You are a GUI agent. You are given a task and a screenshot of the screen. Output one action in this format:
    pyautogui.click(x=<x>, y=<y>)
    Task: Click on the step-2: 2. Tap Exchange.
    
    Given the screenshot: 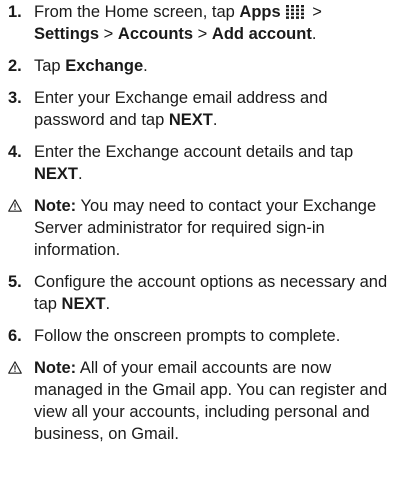 What is the action you would take?
    pyautogui.click(x=198, y=66)
    